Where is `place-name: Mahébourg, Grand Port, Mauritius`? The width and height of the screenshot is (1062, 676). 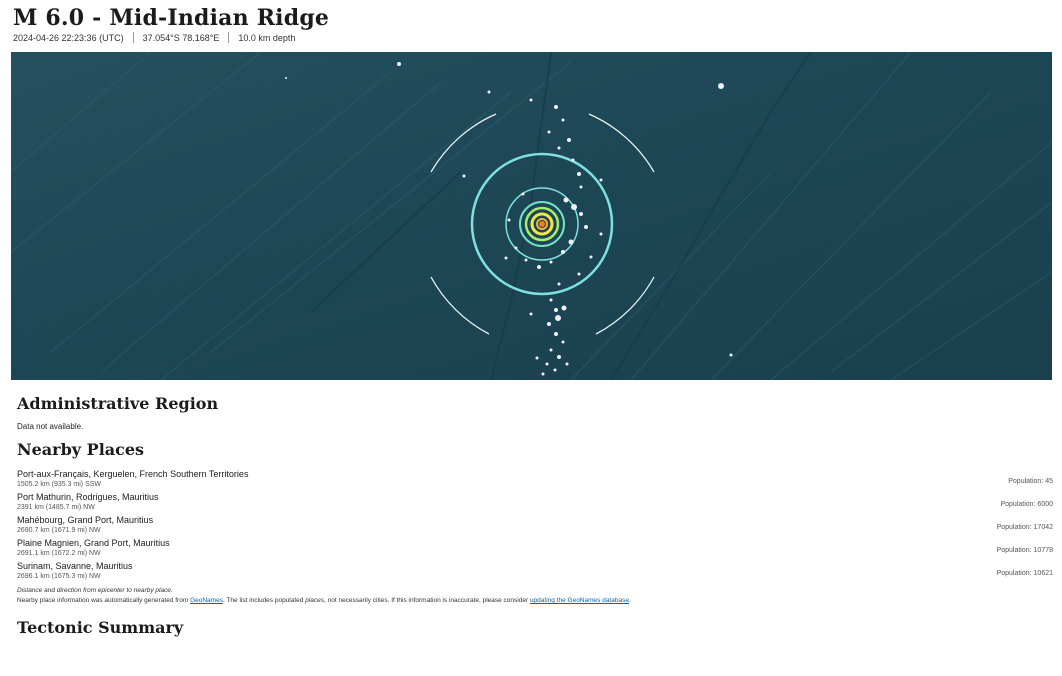 place-name: Mahébourg, Grand Port, Mauritius is located at coordinates (85, 520).